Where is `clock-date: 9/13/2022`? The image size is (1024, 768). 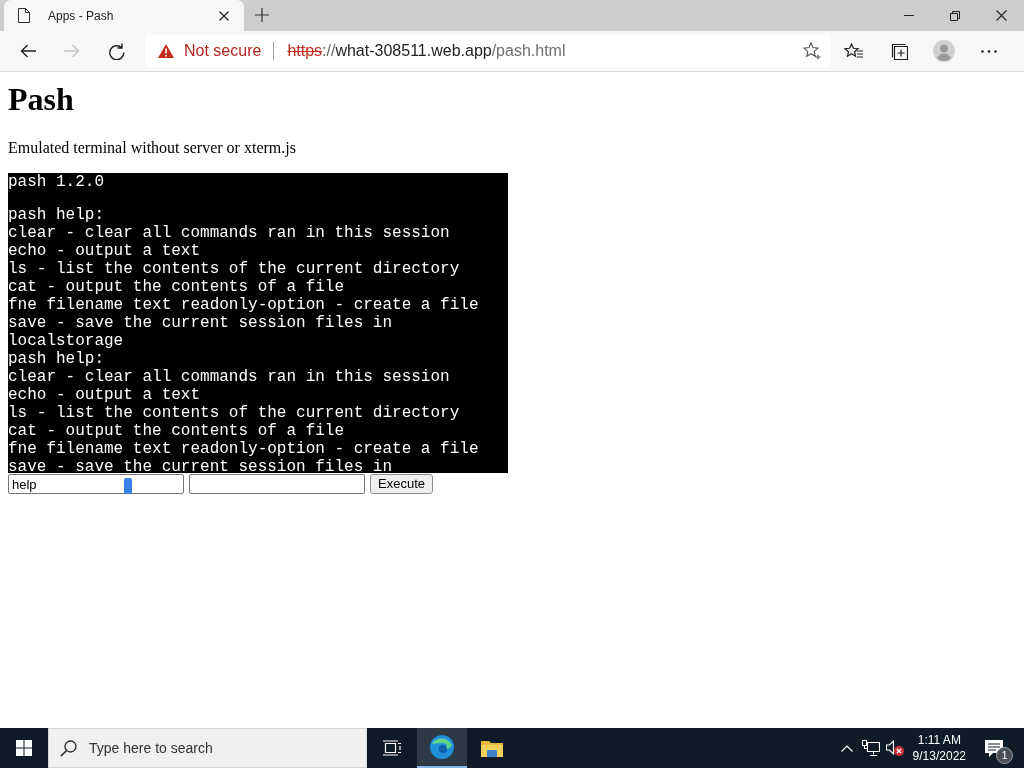
clock-date: 9/13/2022 is located at coordinates (939, 756).